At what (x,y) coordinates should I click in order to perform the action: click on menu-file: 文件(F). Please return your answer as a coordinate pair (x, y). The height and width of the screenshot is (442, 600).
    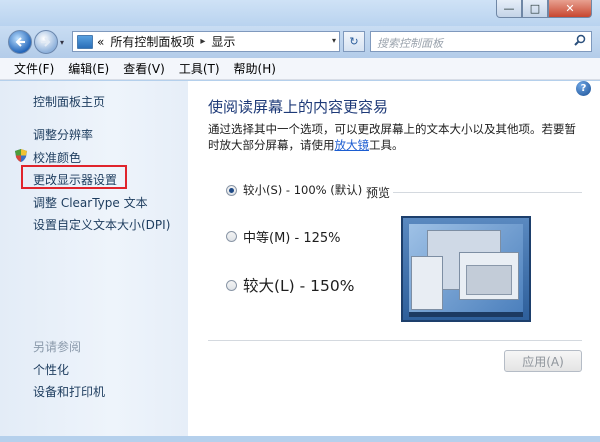
    Looking at the image, I should click on (34, 68).